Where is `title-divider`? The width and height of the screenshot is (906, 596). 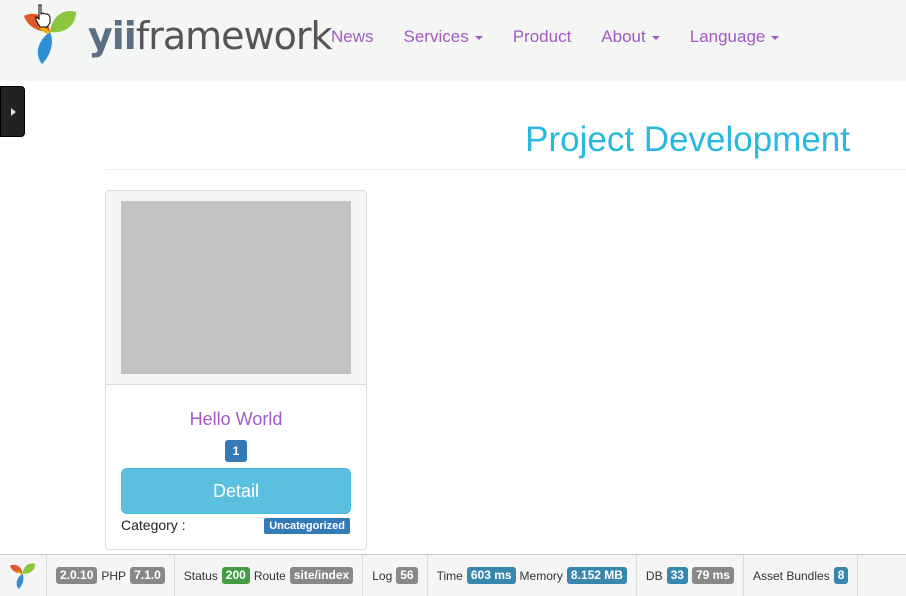
title-divider is located at coordinates (505, 169).